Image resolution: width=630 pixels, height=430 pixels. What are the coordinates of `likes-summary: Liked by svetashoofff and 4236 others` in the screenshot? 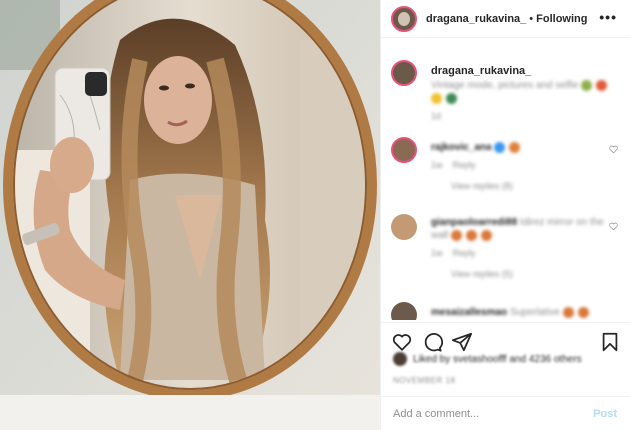 It's located at (508, 359).